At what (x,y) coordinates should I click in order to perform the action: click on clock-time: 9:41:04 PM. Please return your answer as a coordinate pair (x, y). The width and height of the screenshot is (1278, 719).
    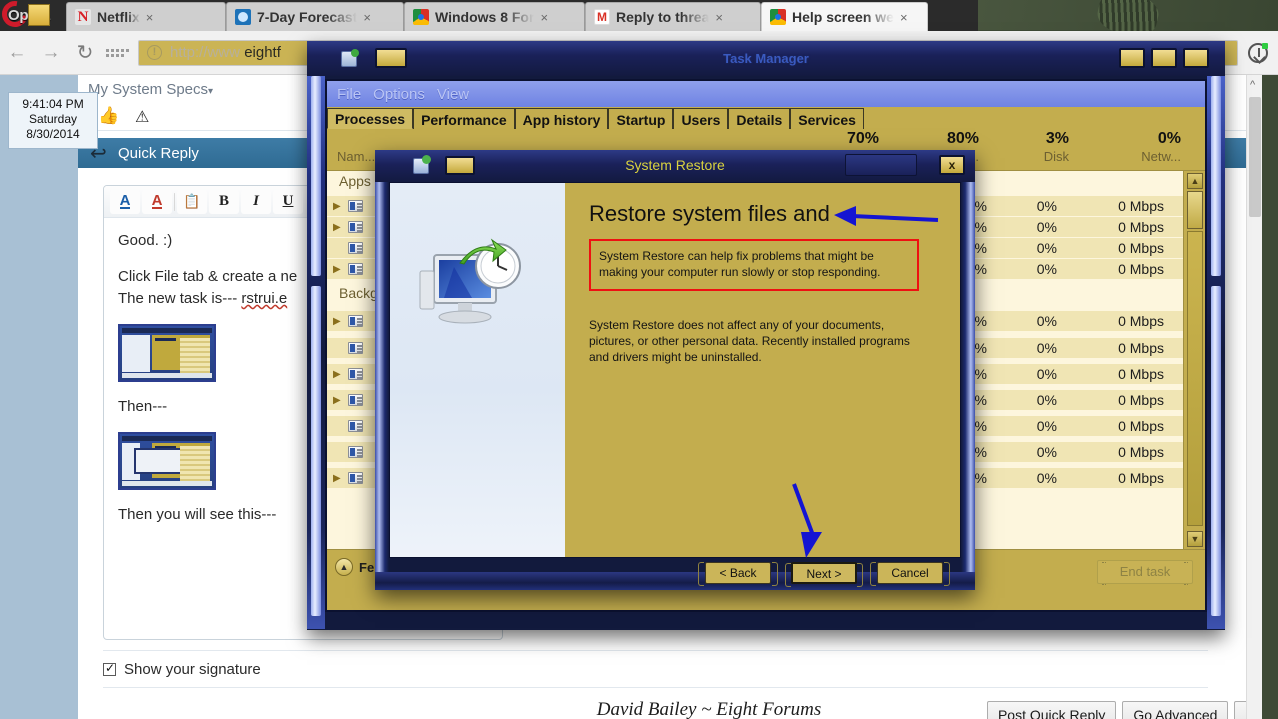
    Looking at the image, I should click on (53, 104).